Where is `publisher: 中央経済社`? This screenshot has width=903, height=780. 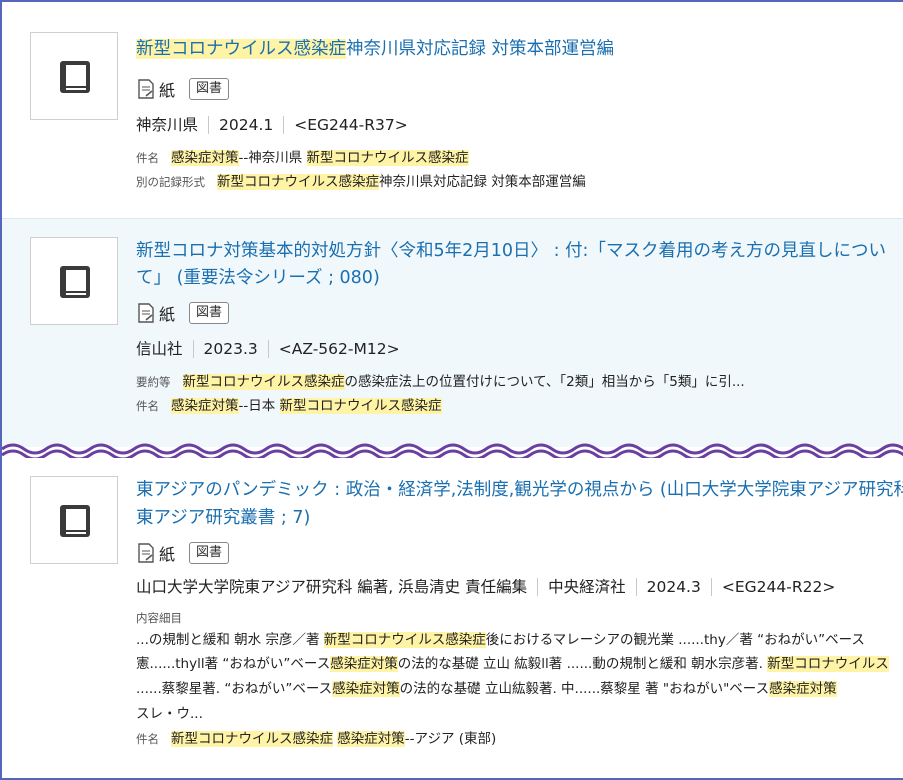
publisher: 中央経済社 is located at coordinates (587, 587).